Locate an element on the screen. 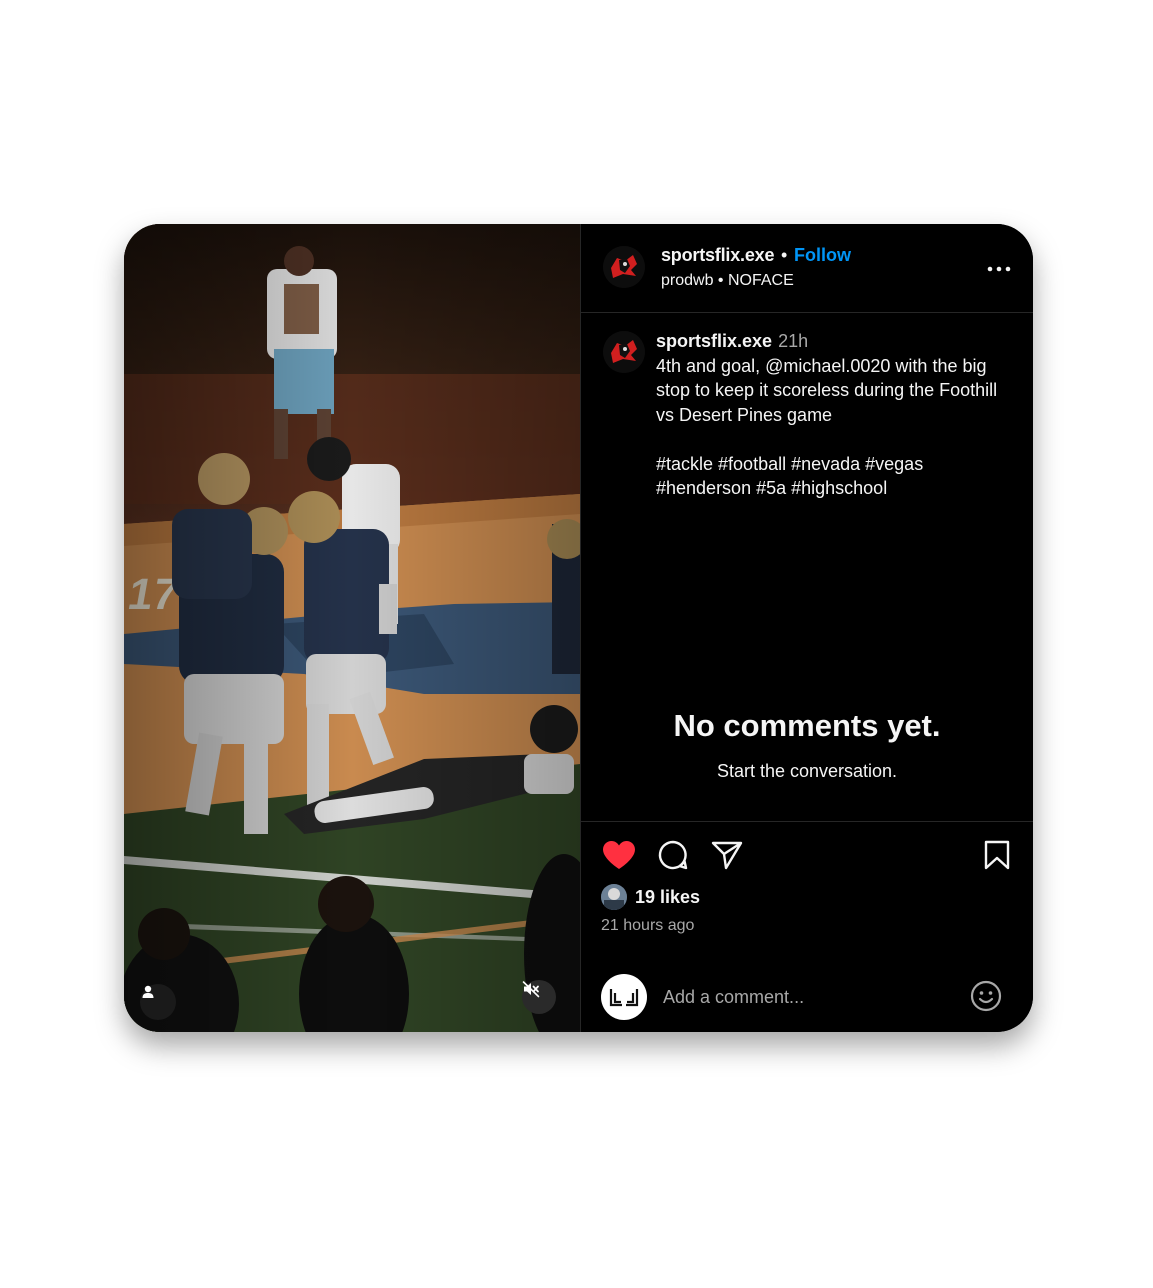 Image resolution: width=1153 pixels, height=1288 pixels. mute-toggle-button is located at coordinates (539, 997).